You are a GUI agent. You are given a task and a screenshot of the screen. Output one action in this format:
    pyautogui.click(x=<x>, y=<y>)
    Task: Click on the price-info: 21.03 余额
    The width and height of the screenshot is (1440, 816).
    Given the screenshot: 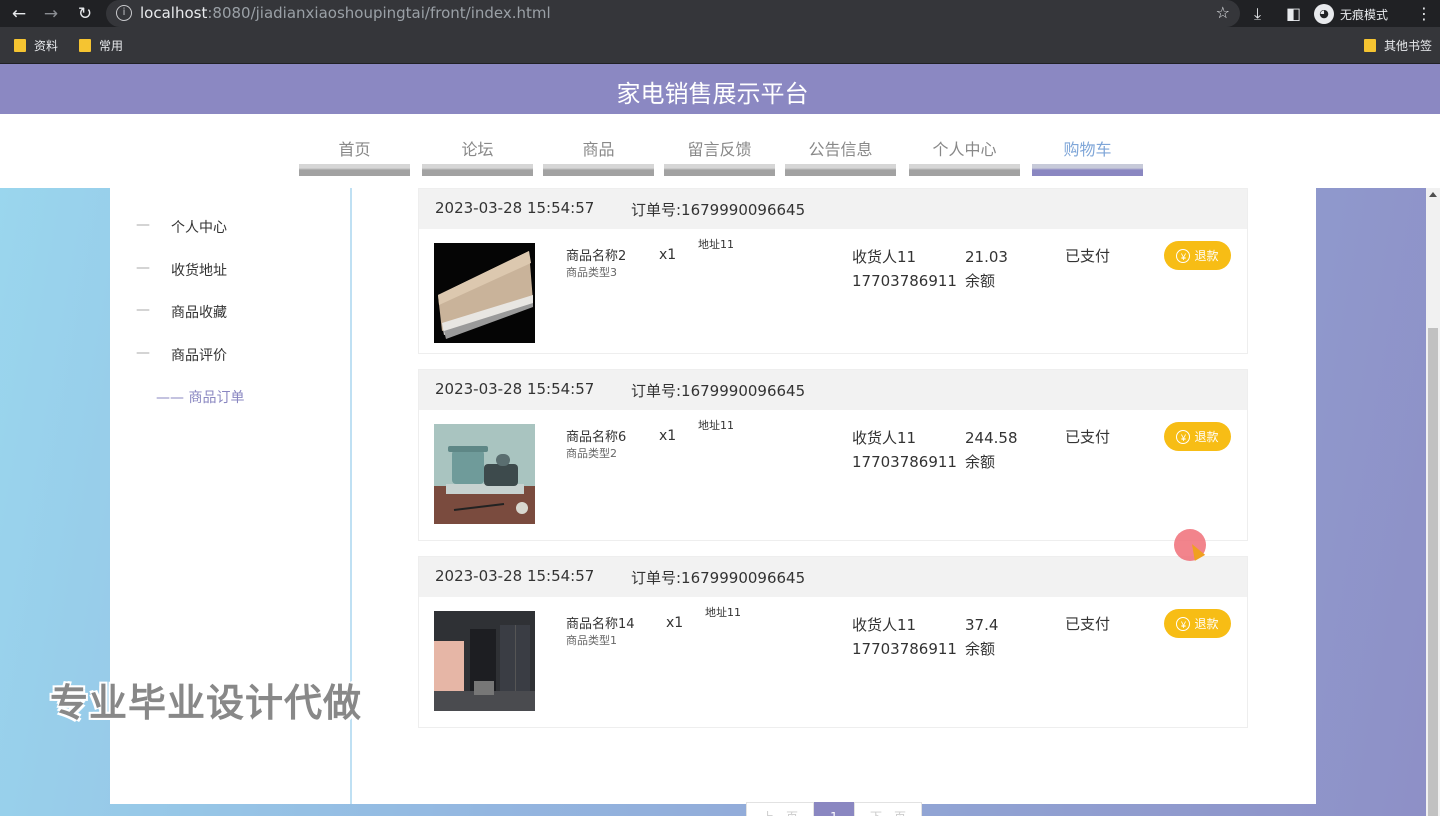 What is the action you would take?
    pyautogui.click(x=986, y=269)
    